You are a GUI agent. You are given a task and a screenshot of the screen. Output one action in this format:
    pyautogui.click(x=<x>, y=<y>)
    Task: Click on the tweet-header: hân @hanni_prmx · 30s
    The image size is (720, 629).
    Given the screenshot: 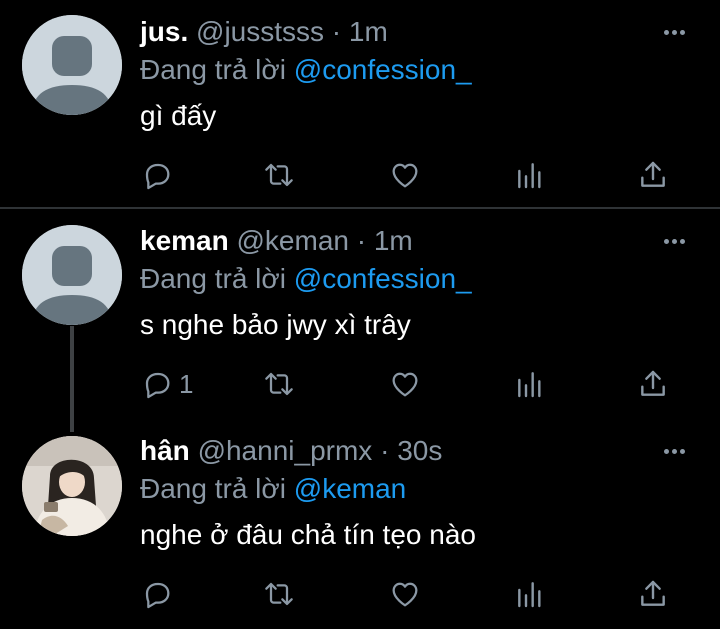 What is the action you would take?
    pyautogui.click(x=291, y=451)
    